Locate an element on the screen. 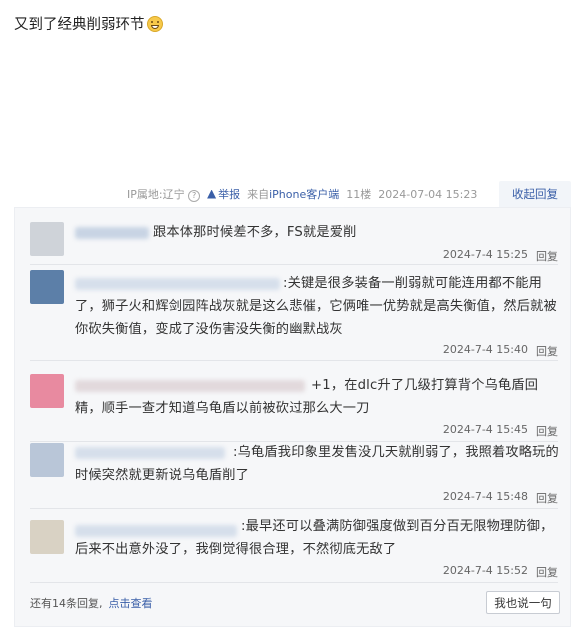 The width and height of the screenshot is (584, 636). add-reply-button: 我也说一句 is located at coordinates (523, 602).